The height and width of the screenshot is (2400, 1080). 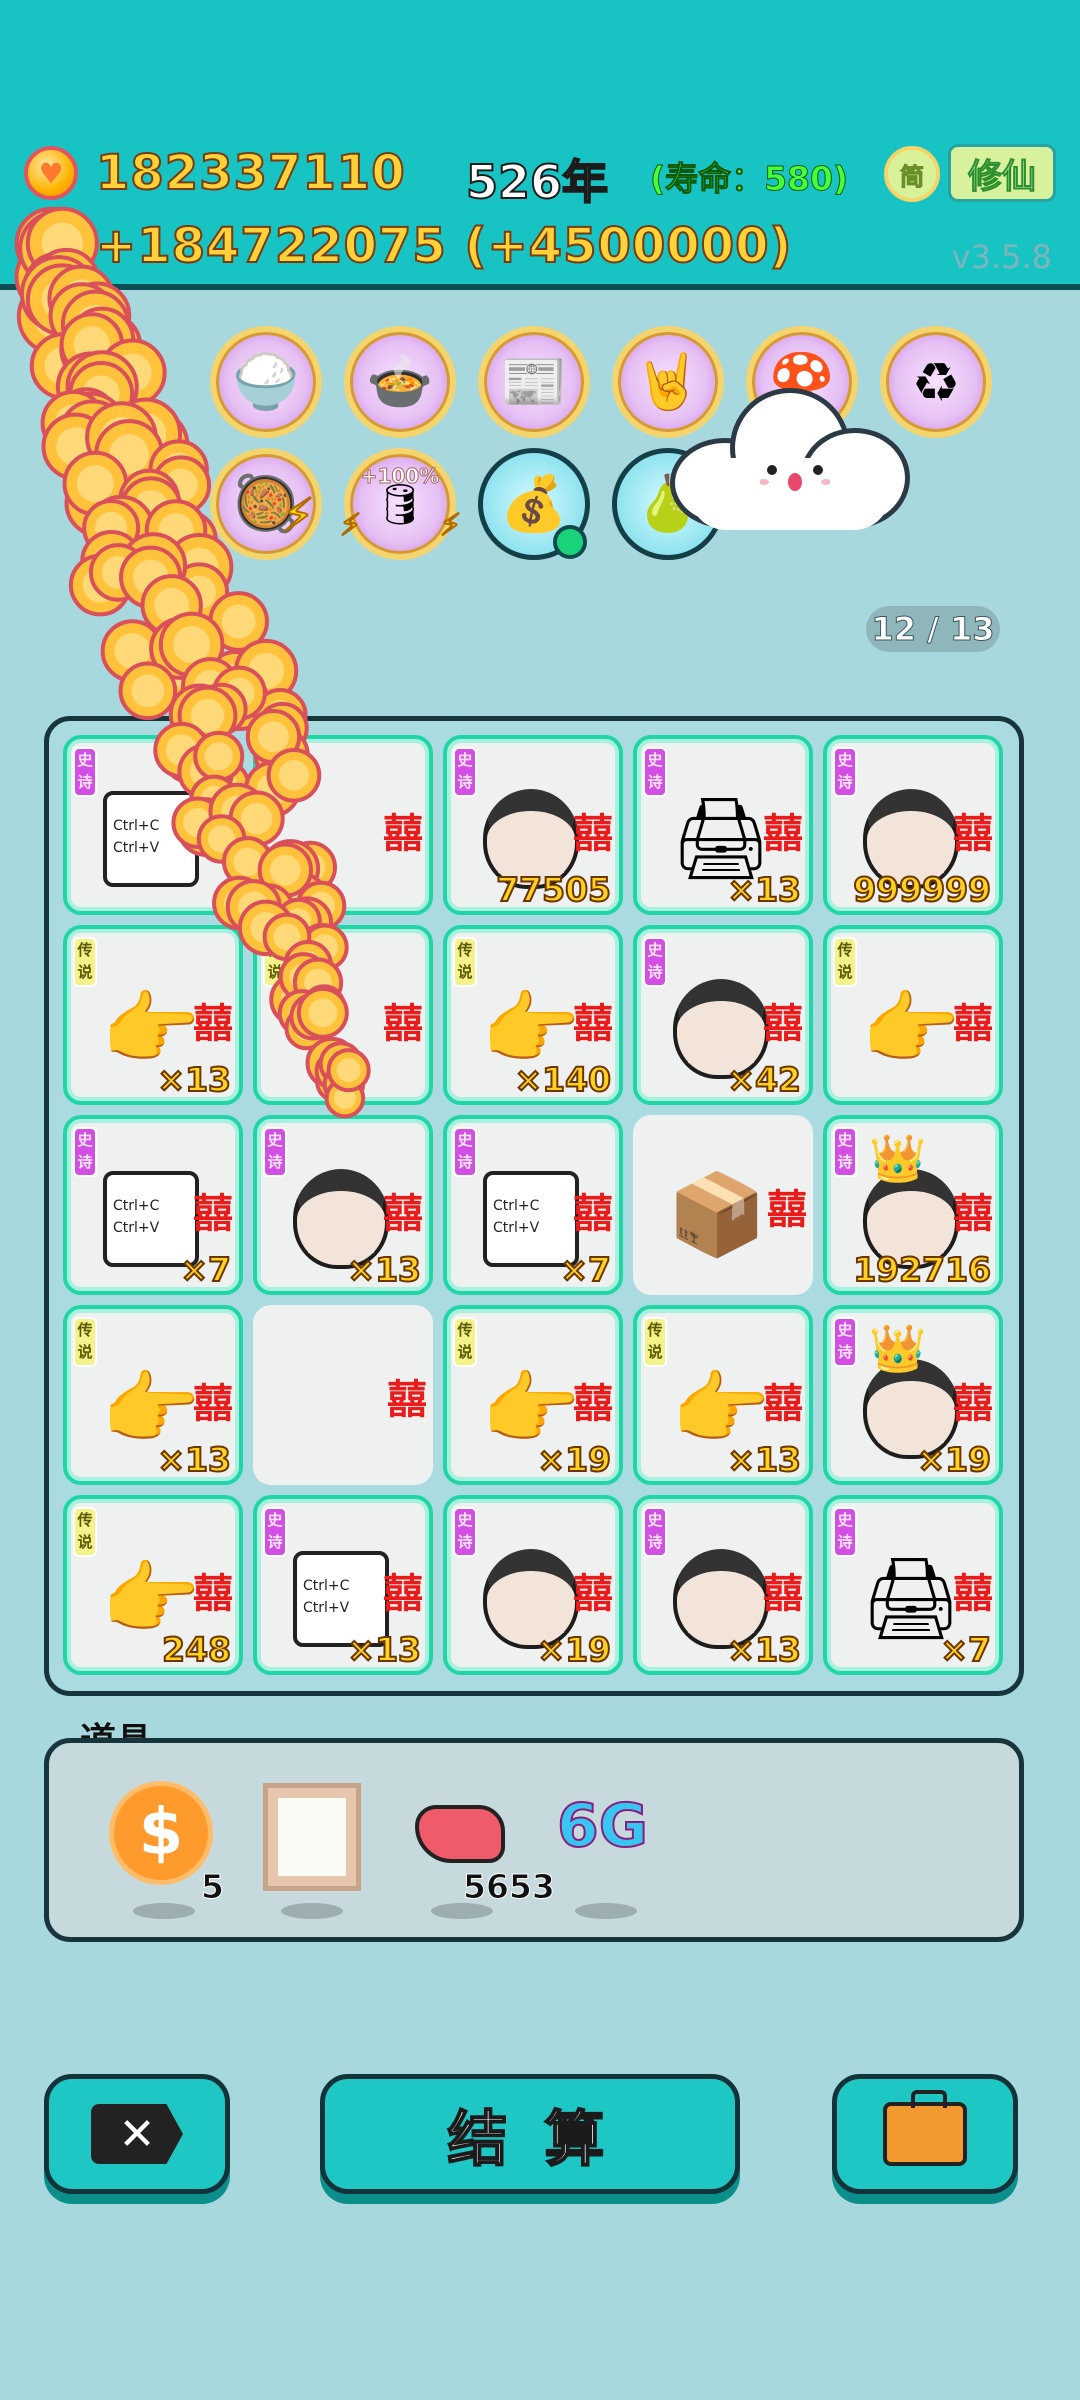 What do you see at coordinates (1001, 257) in the screenshot?
I see `version-label: v3.5.8` at bounding box center [1001, 257].